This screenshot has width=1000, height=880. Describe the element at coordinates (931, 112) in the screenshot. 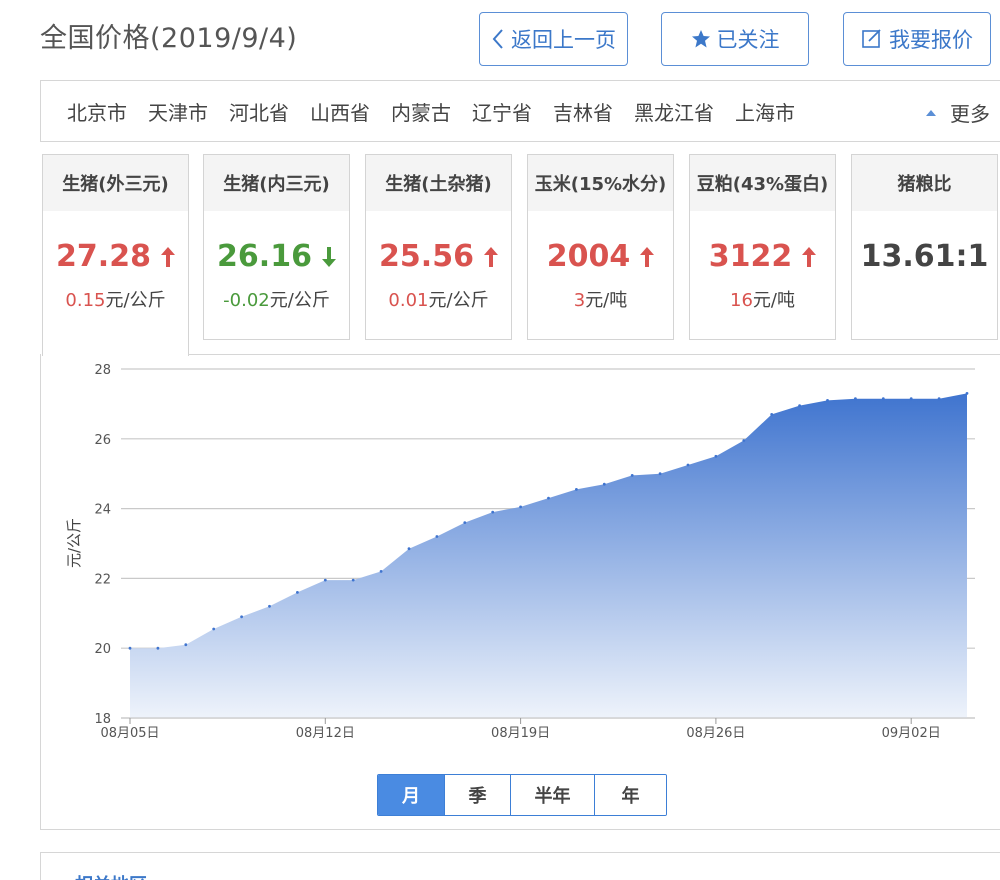

I see `caret-up-icon` at that location.